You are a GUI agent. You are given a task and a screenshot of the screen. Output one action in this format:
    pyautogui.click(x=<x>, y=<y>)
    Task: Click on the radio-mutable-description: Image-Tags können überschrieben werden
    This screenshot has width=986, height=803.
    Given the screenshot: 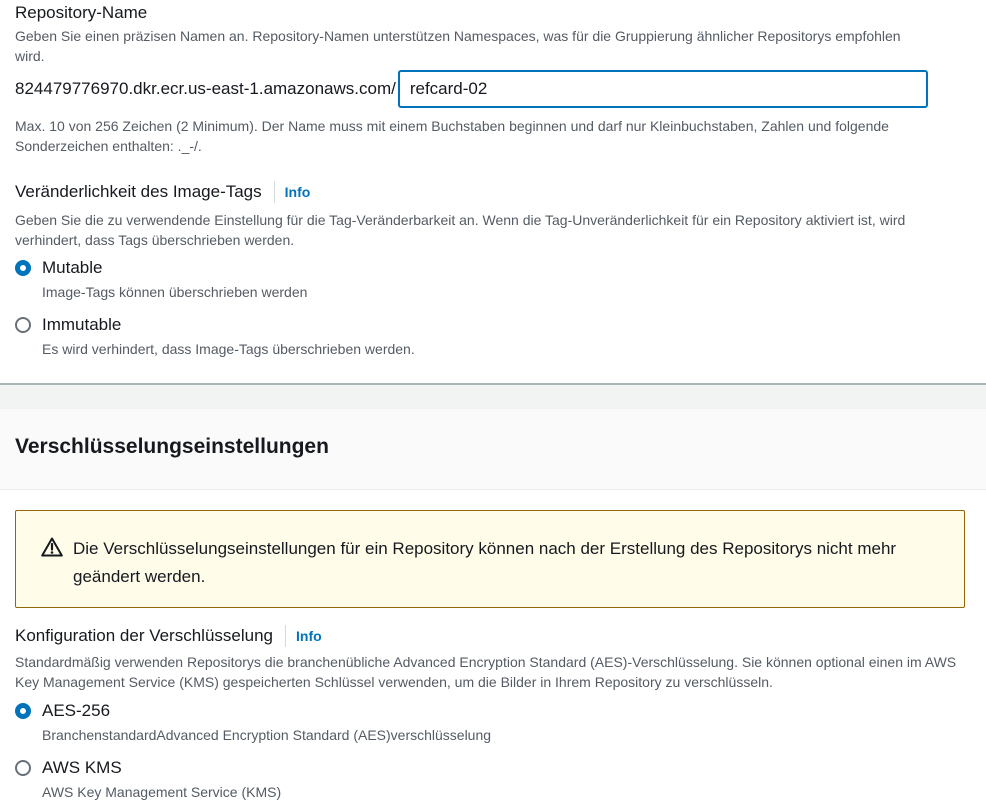 What is the action you would take?
    pyautogui.click(x=175, y=292)
    